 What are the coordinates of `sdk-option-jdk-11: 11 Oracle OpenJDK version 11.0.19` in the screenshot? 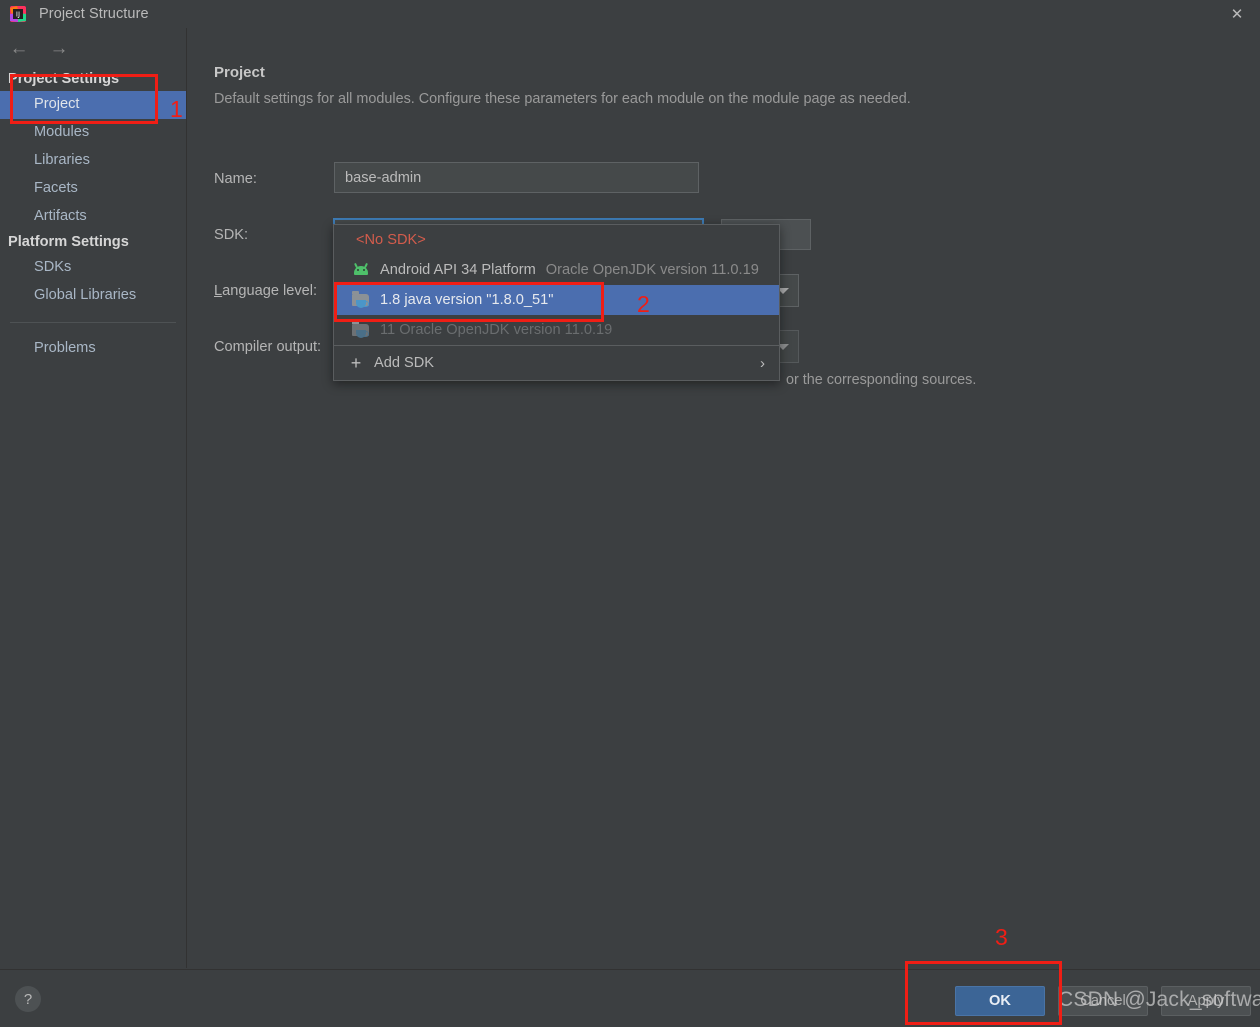 It's located at (556, 330).